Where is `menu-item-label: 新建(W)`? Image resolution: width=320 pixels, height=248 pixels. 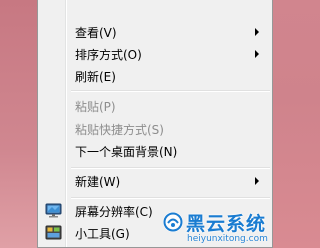 menu-item-label: 新建(W) is located at coordinates (98, 181).